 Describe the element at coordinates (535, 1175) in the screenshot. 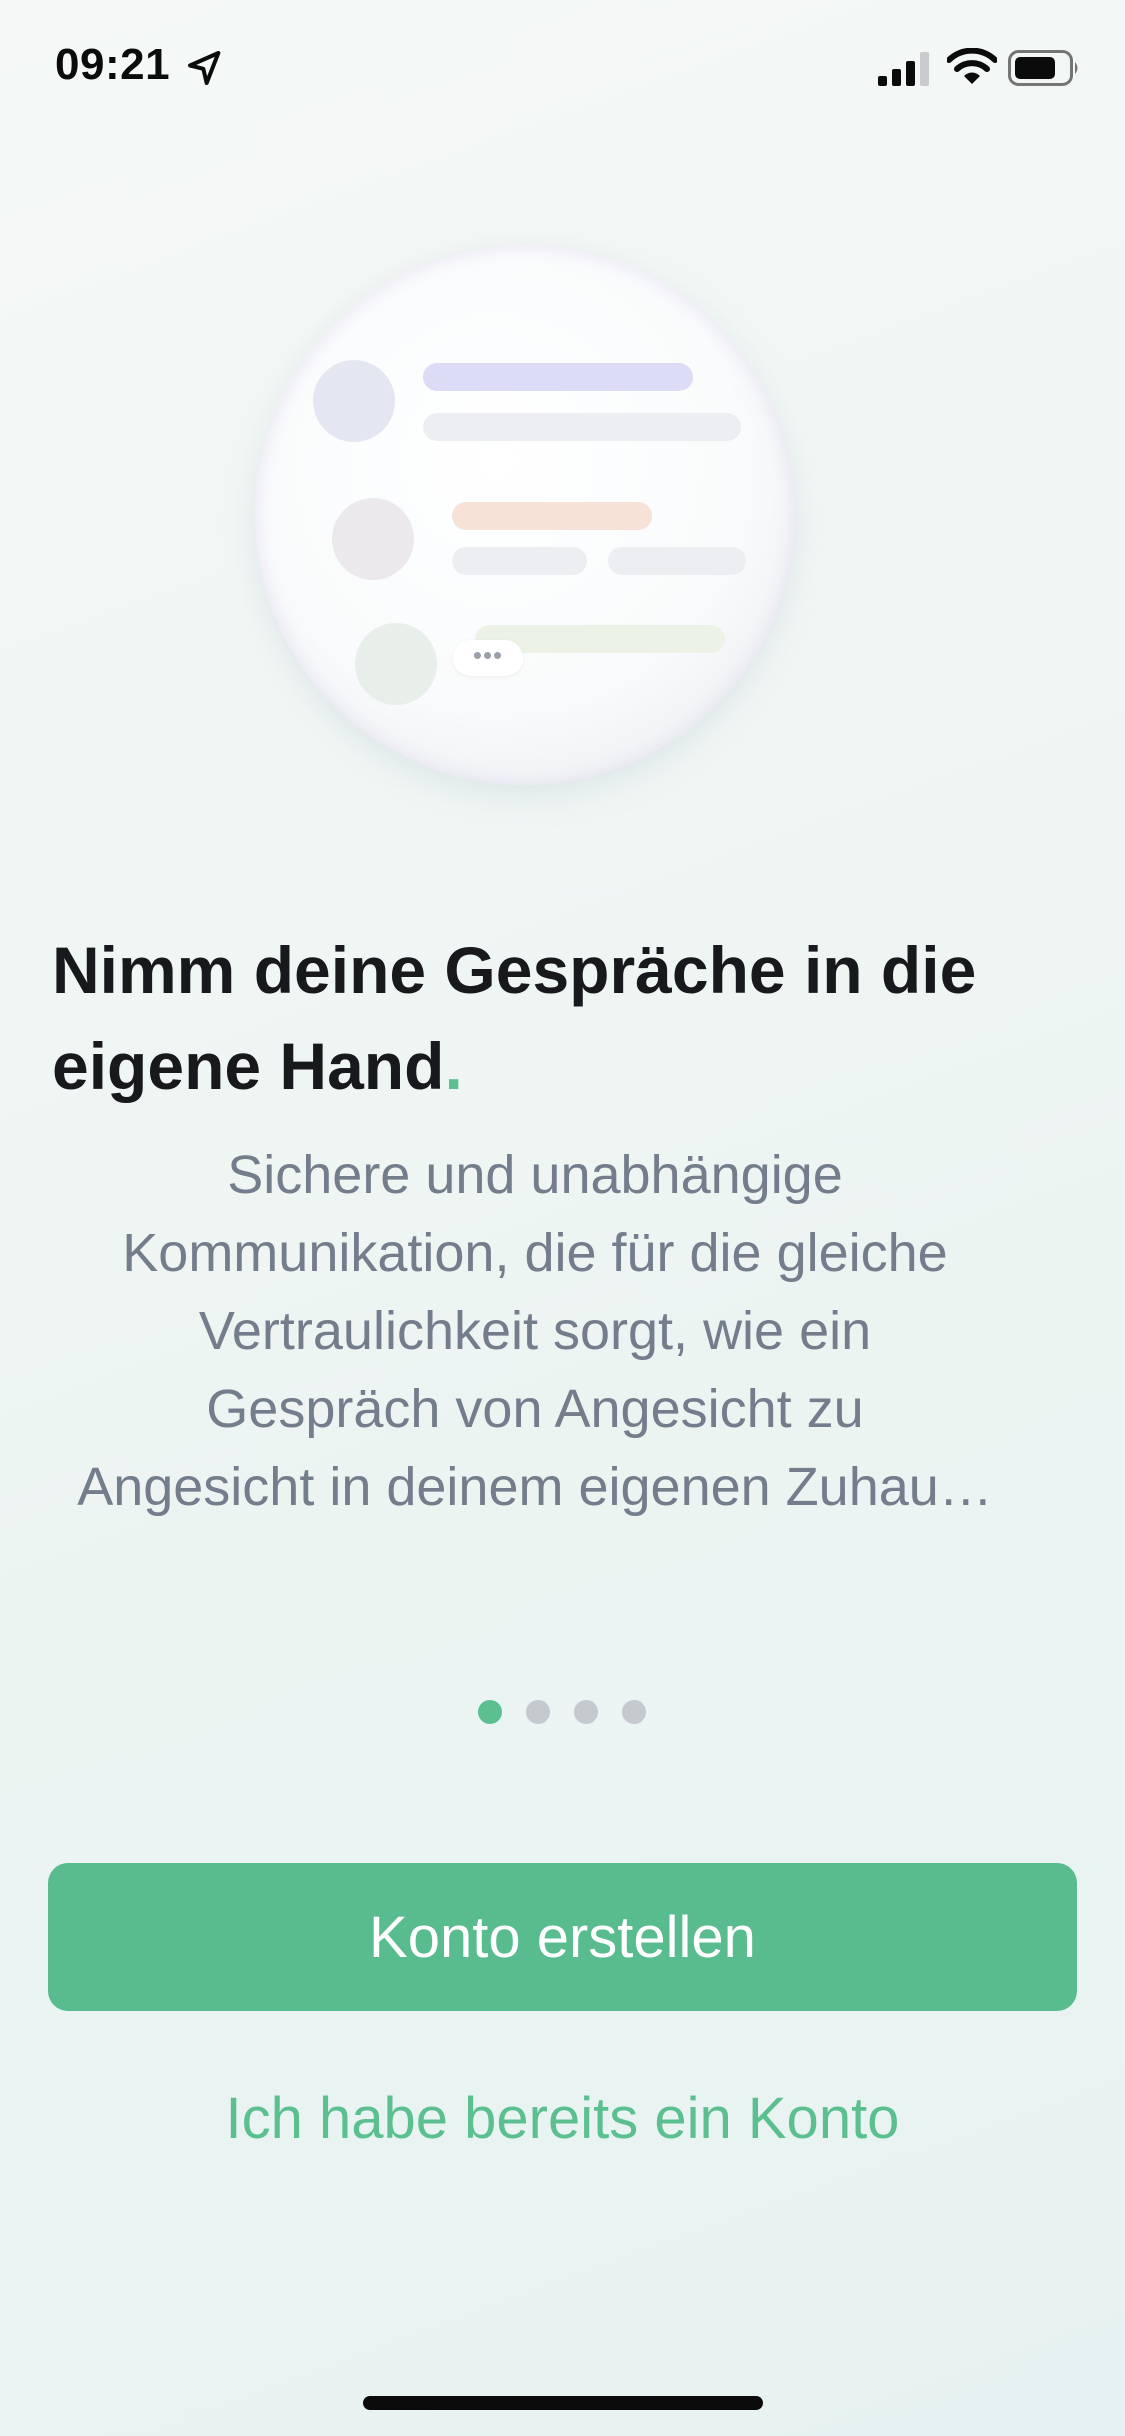

I see `description-line: Sichere und unabhängige` at that location.